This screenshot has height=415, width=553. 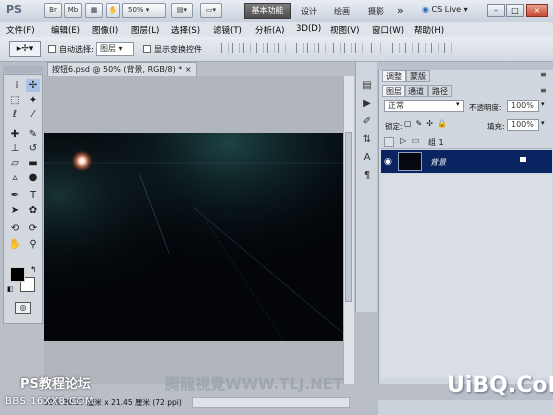 What do you see at coordinates (465, 66) in the screenshot?
I see `right-panel-header` at bounding box center [465, 66].